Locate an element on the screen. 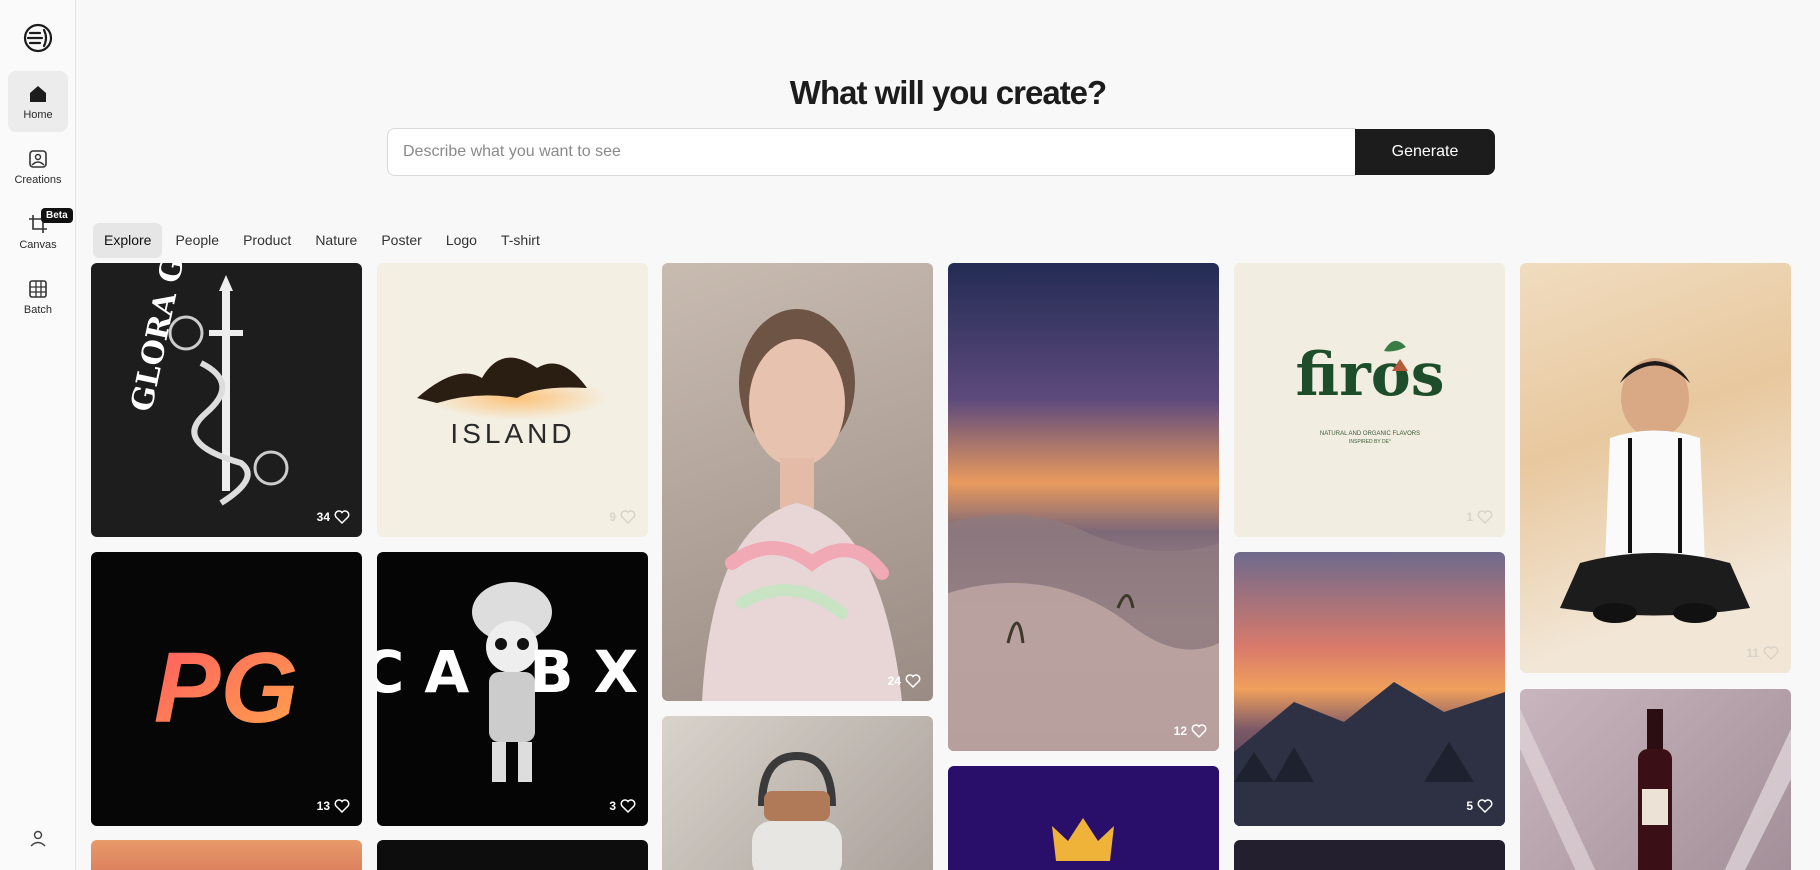 This screenshot has height=870, width=1820. crown-icon is located at coordinates (1083, 839).